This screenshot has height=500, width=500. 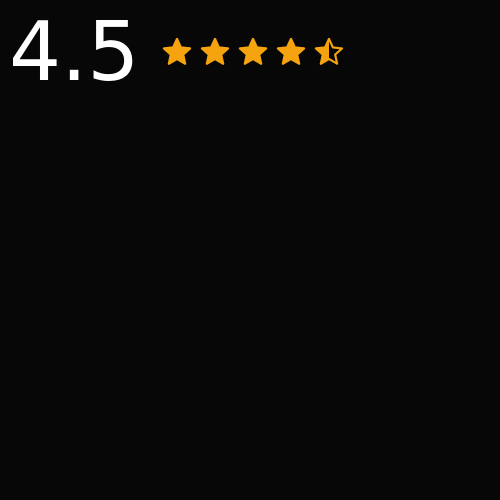 What do you see at coordinates (74, 52) in the screenshot?
I see `rating-value: 4.5` at bounding box center [74, 52].